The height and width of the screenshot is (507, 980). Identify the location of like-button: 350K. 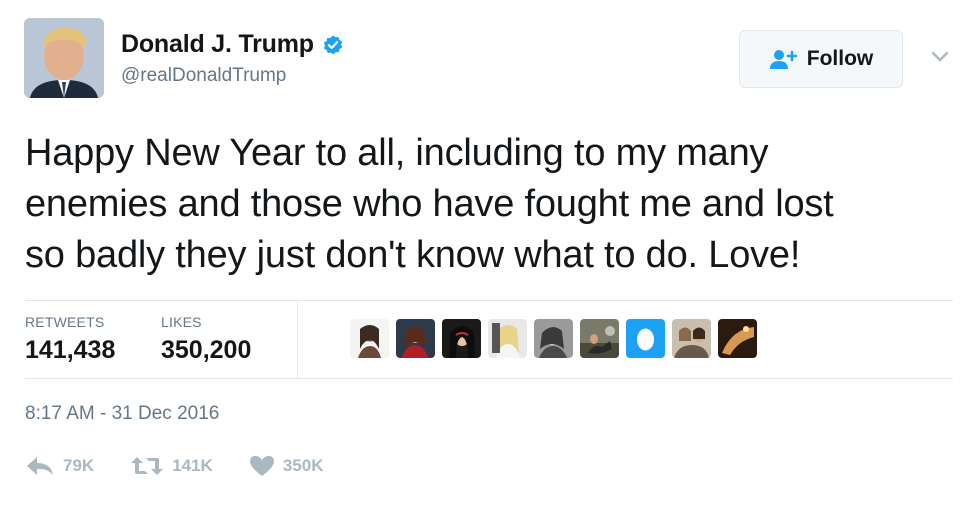
(286, 466).